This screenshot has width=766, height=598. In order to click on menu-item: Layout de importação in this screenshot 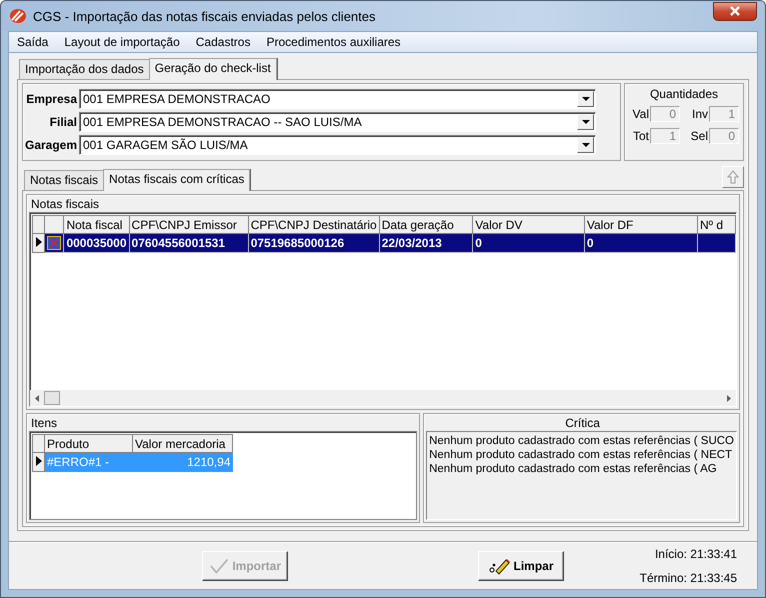, I will do `click(122, 42)`.